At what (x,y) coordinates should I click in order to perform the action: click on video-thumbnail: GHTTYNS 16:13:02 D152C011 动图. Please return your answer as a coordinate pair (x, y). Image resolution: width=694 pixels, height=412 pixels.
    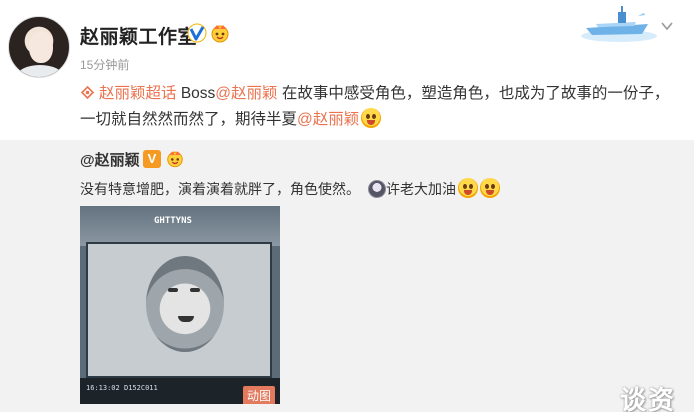
    Looking at the image, I should click on (180, 305).